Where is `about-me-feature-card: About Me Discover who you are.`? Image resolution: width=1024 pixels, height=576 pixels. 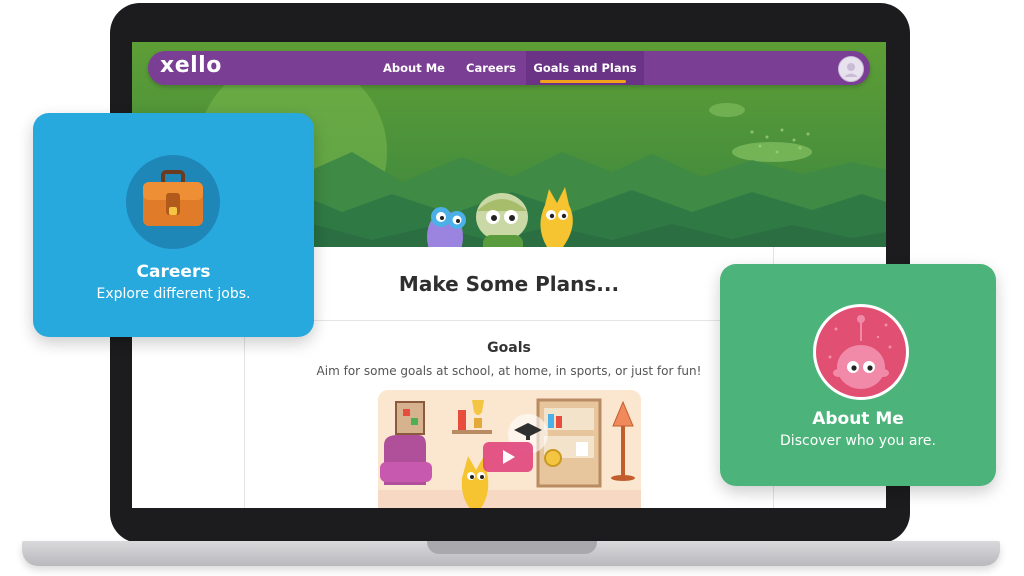
about-me-feature-card: About Me Discover who you are. is located at coordinates (858, 375).